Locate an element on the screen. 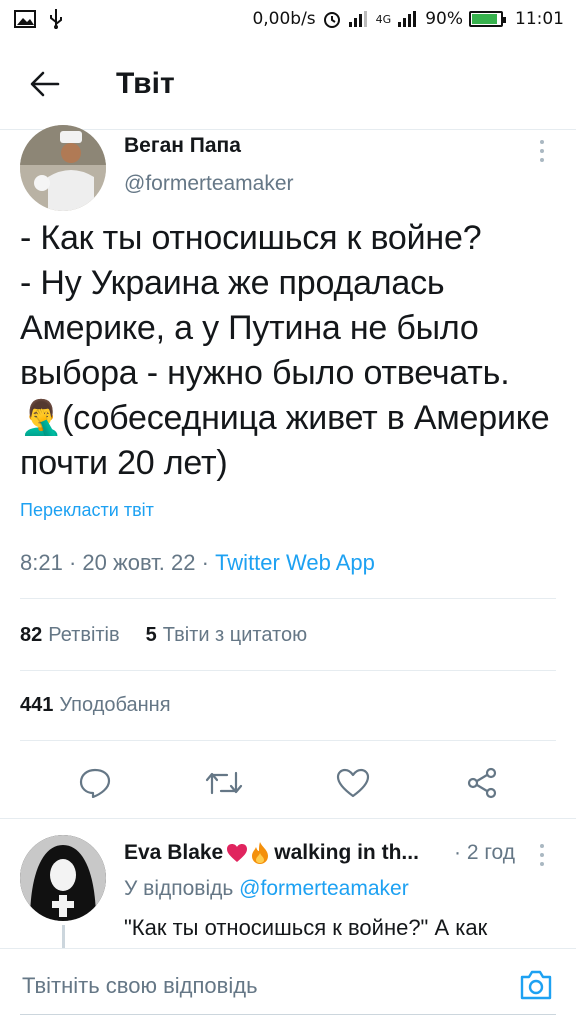  quotes-stat: 5 Твіти з цитатою is located at coordinates (226, 635).